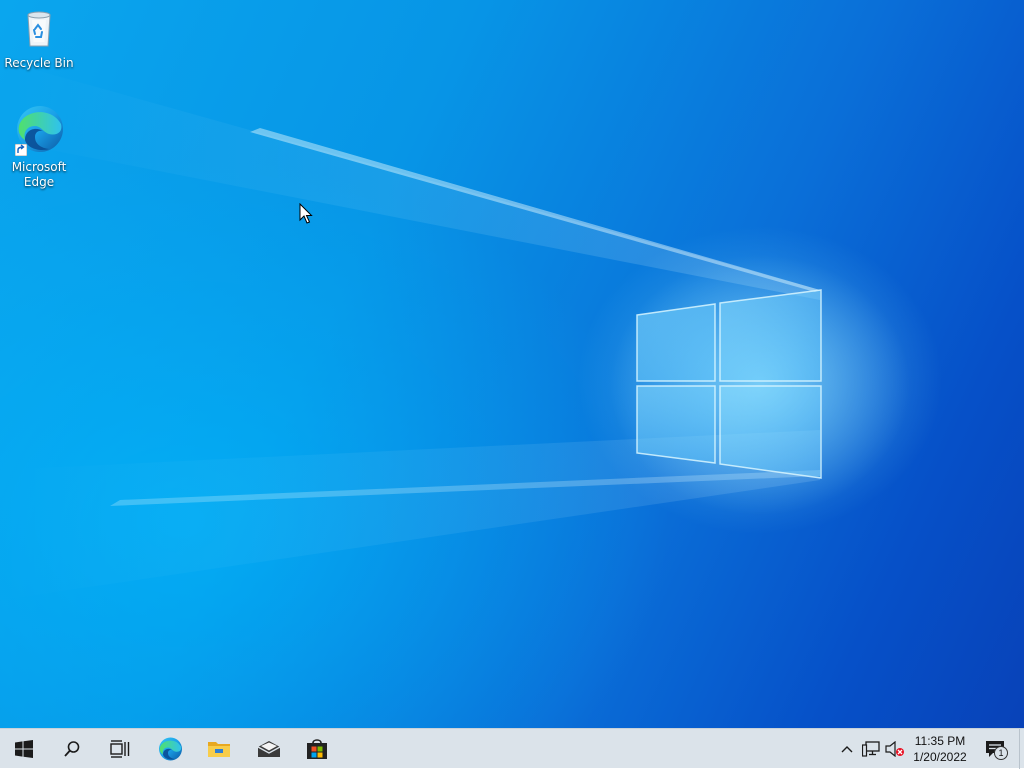  I want to click on windows-logo-icon, so click(24, 749).